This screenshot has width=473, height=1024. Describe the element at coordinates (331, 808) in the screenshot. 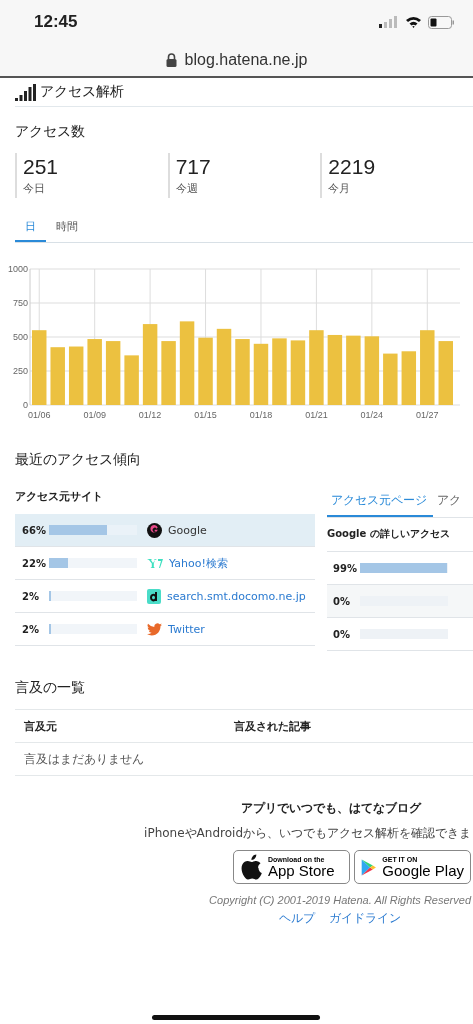

I see `promo-title: アプリでいつでも、はてなブログ` at that location.